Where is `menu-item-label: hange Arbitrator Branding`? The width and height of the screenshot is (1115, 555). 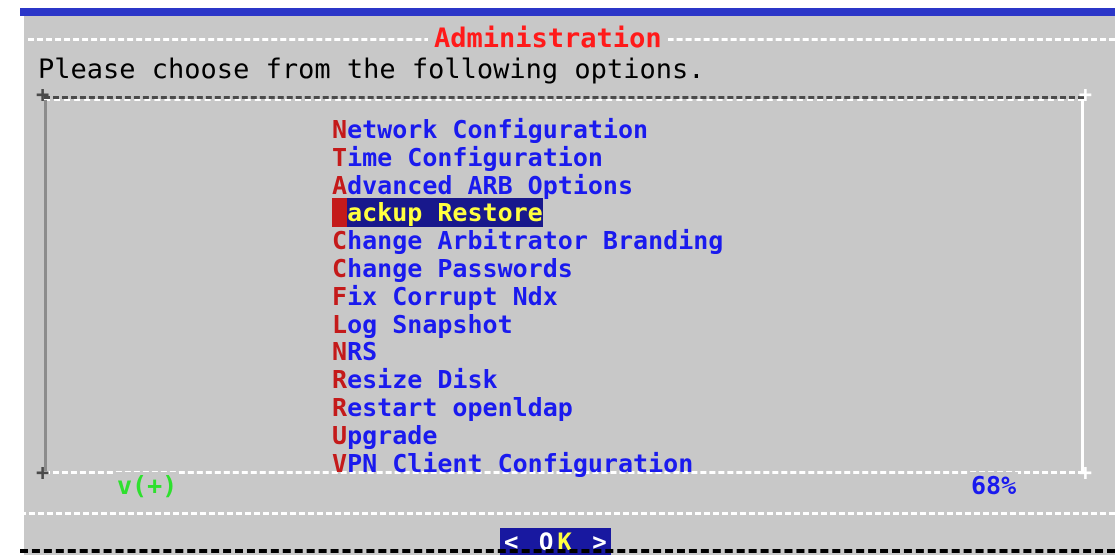 menu-item-label: hange Arbitrator Branding is located at coordinates (535, 241).